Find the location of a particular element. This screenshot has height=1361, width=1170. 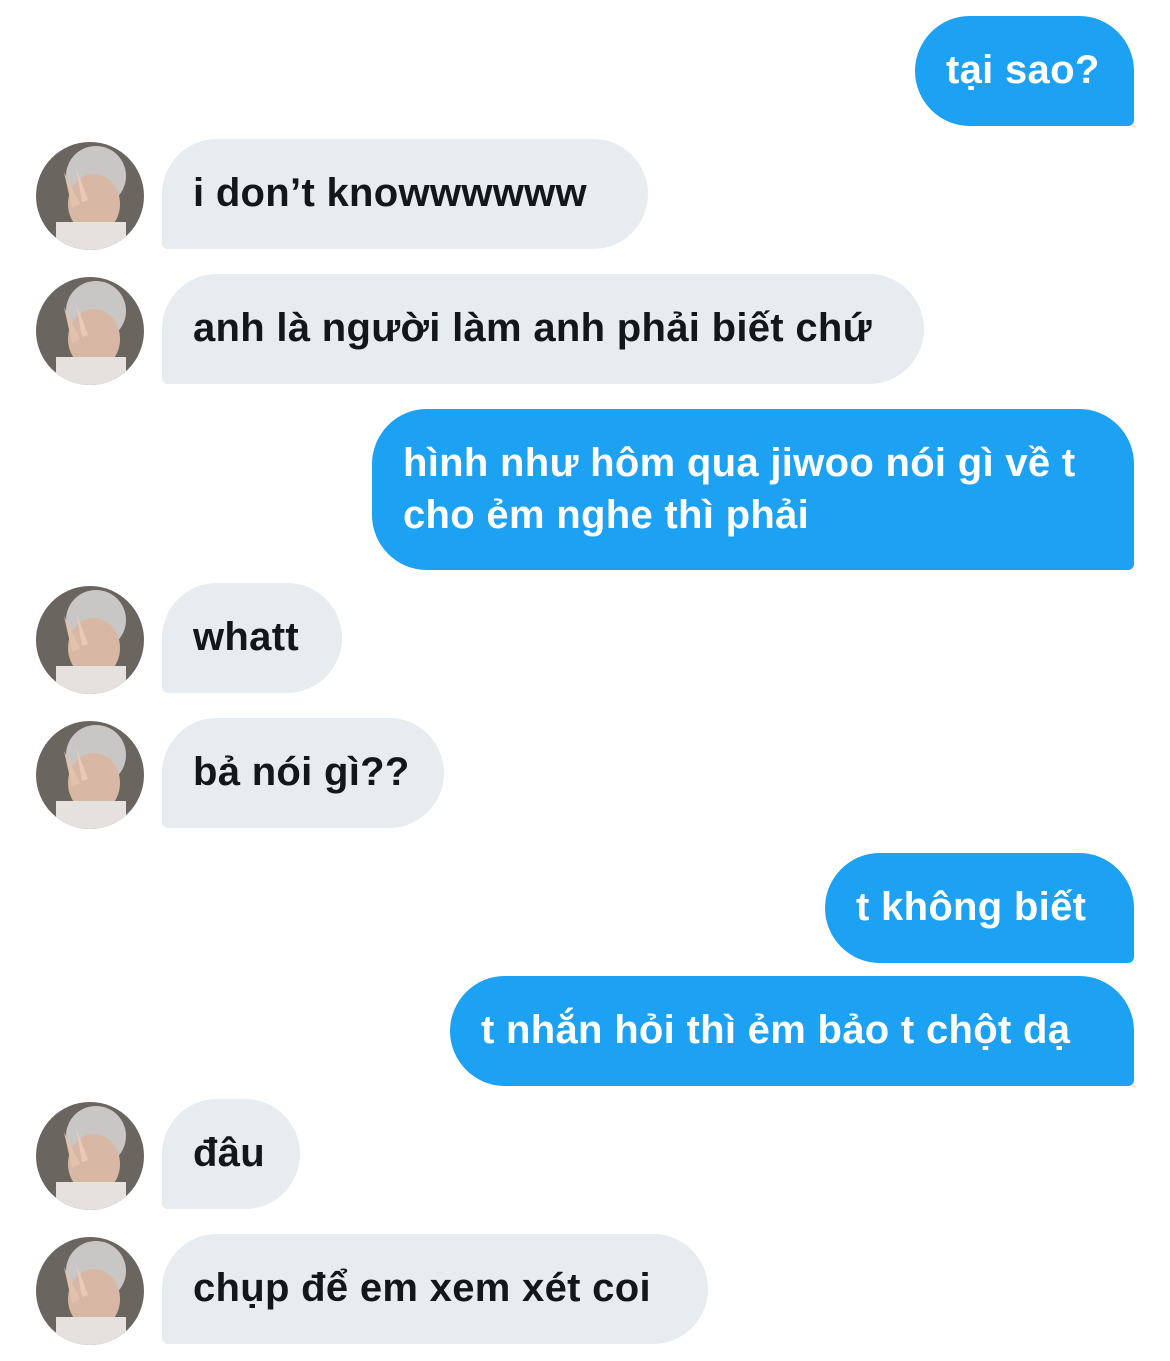

received-message-bubble: i don’t knowwwwww is located at coordinates (405, 194).